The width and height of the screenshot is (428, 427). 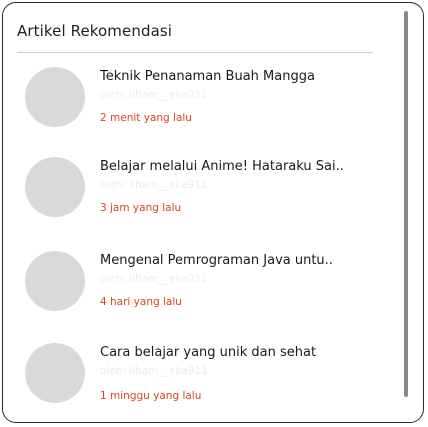 What do you see at coordinates (141, 302) in the screenshot?
I see `article-time: 4 hari yang lalu` at bounding box center [141, 302].